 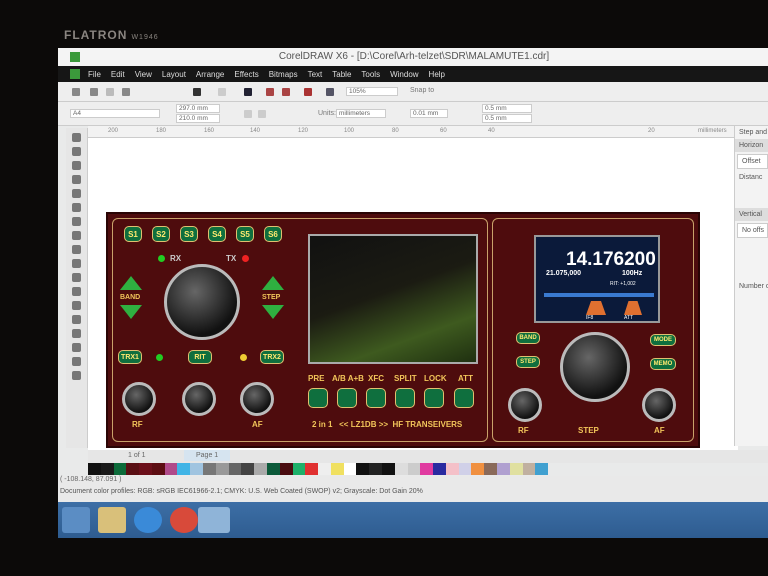 What do you see at coordinates (273, 312) in the screenshot?
I see `step-down-arrow-icon` at bounding box center [273, 312].